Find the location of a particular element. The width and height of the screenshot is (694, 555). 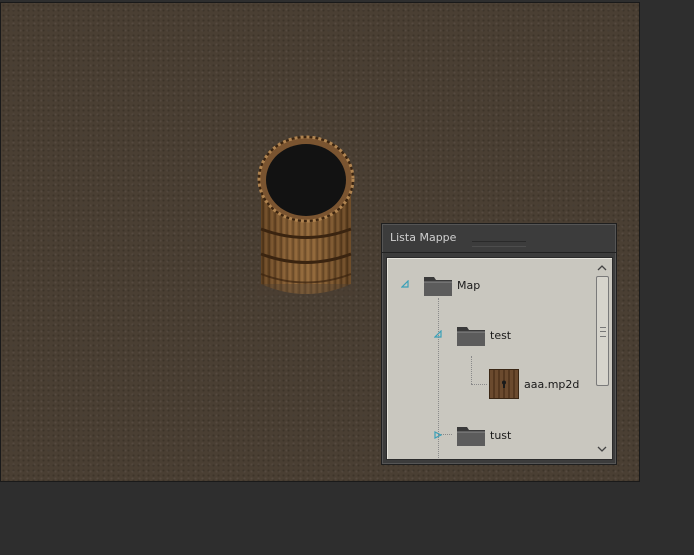

barrel-sprite is located at coordinates (306, 215).